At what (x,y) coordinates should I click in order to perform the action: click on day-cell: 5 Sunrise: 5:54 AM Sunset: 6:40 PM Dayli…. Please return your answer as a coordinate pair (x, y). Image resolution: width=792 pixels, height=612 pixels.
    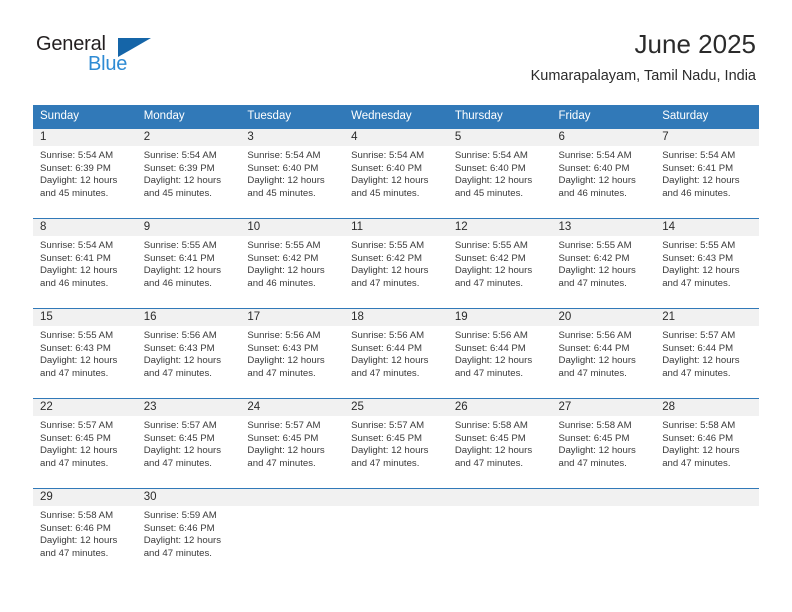
    Looking at the image, I should click on (499, 173).